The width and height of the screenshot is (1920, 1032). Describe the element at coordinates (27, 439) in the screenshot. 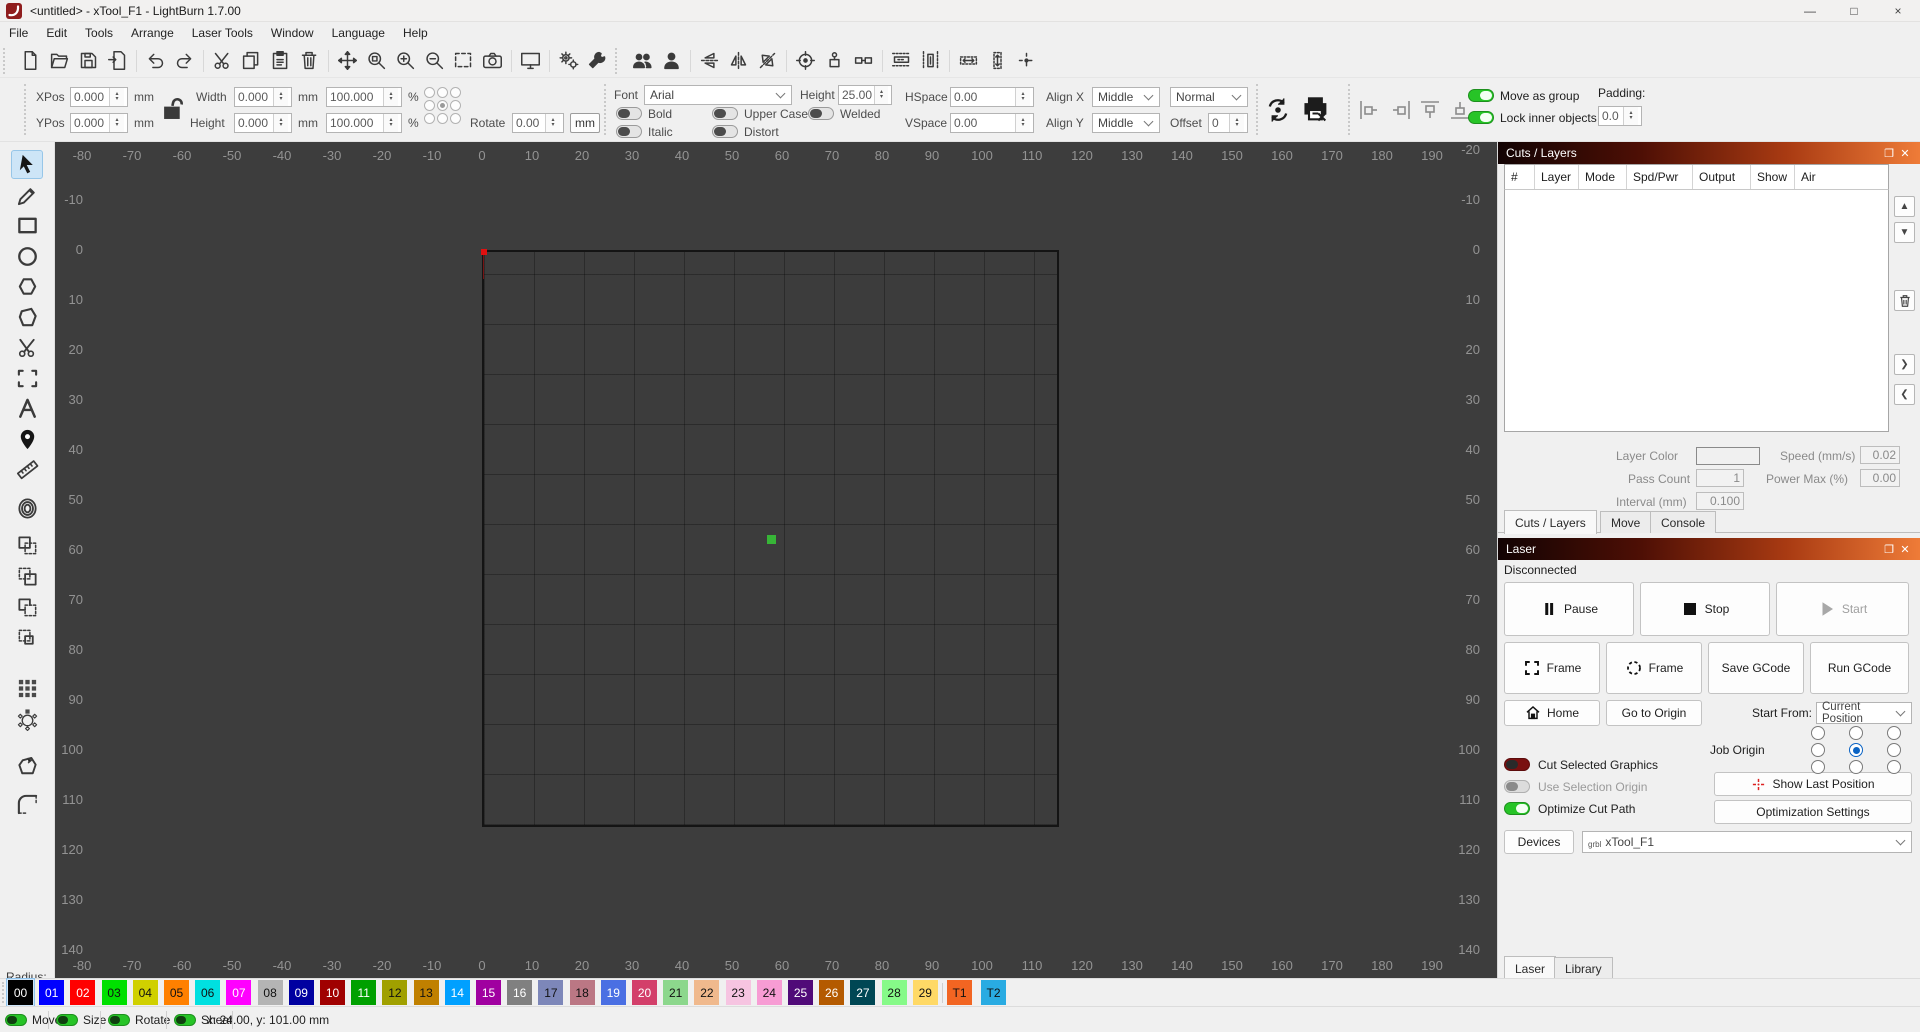

I see `position-laser-tool` at that location.